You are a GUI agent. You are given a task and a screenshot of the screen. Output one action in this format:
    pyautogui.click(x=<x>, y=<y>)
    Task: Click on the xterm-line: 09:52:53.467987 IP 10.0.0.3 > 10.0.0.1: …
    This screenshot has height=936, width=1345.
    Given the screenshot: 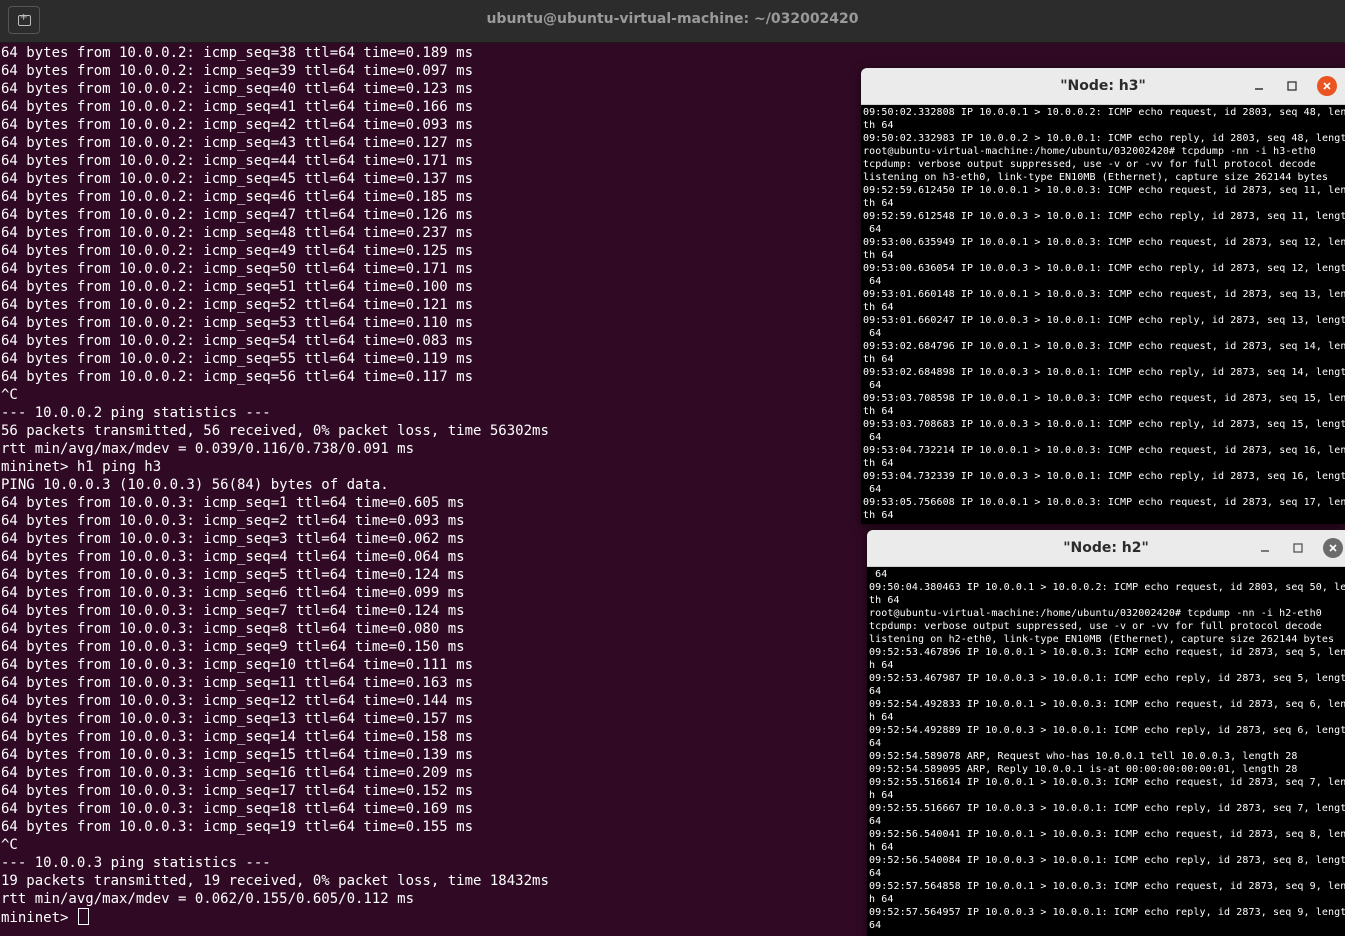 What is the action you would take?
    pyautogui.click(x=1107, y=678)
    